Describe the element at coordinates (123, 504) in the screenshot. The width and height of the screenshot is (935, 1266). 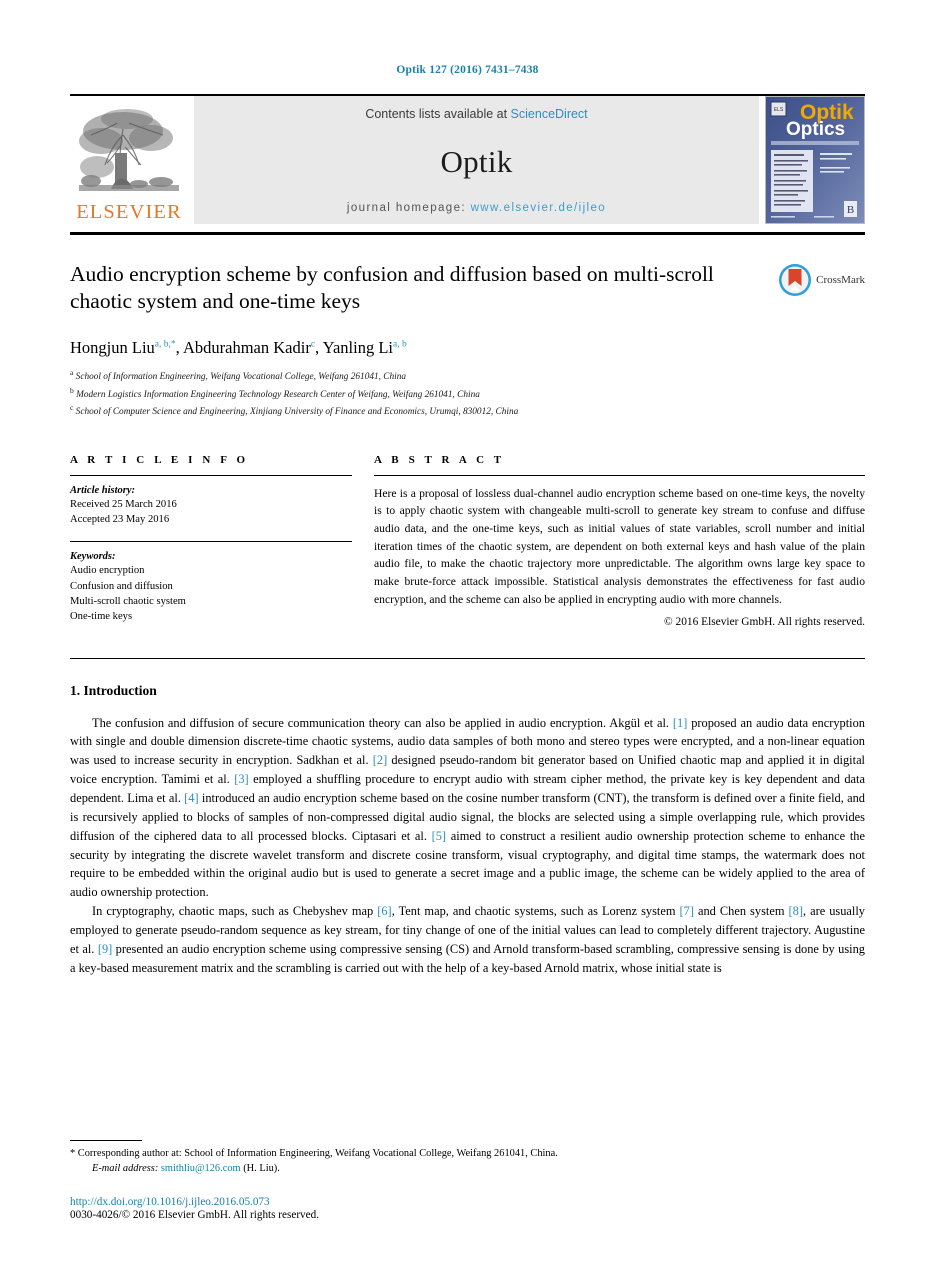
I see `history-received: Received 25 March 2016` at that location.